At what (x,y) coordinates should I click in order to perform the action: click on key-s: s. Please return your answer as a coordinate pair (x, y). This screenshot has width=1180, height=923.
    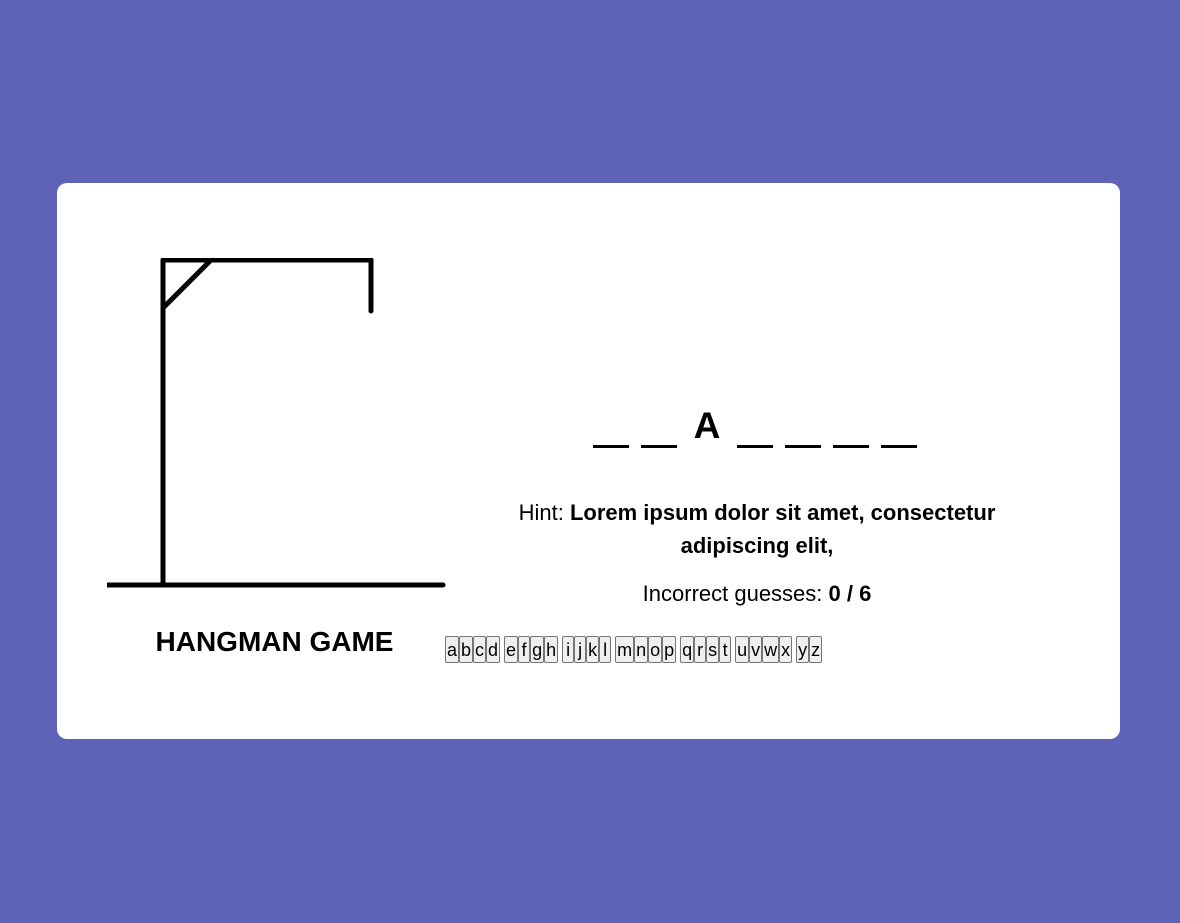
    Looking at the image, I should click on (713, 649).